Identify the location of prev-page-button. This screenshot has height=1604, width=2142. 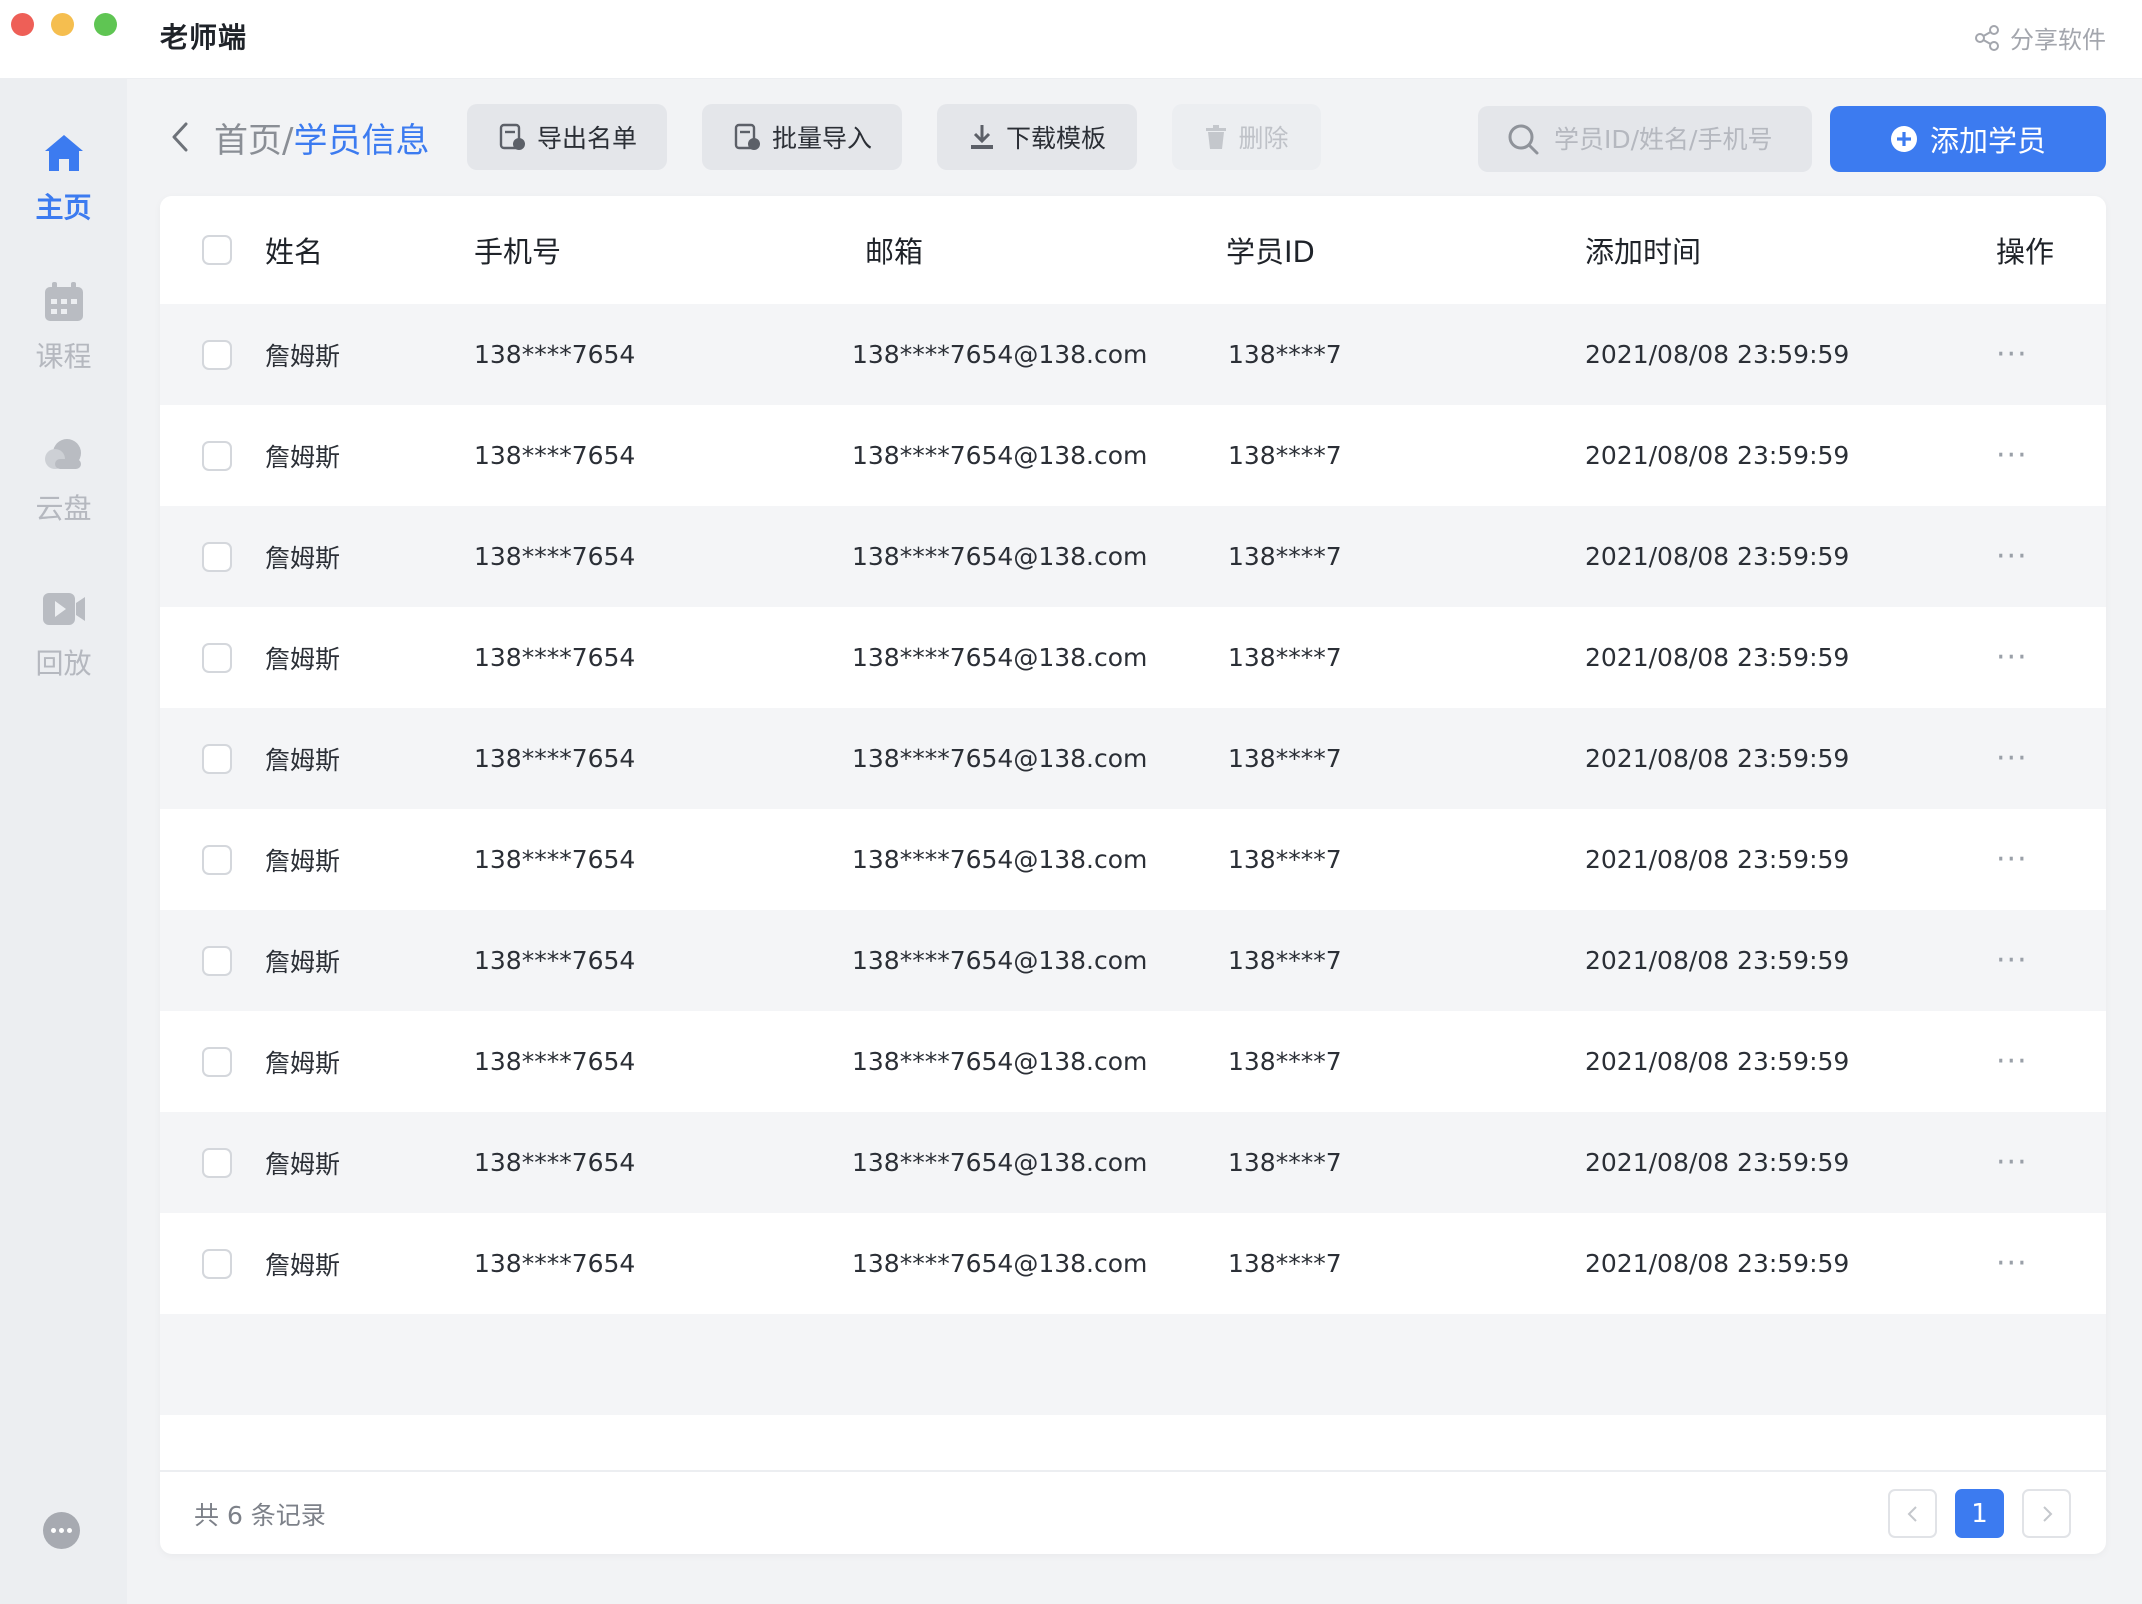
(1912, 1513).